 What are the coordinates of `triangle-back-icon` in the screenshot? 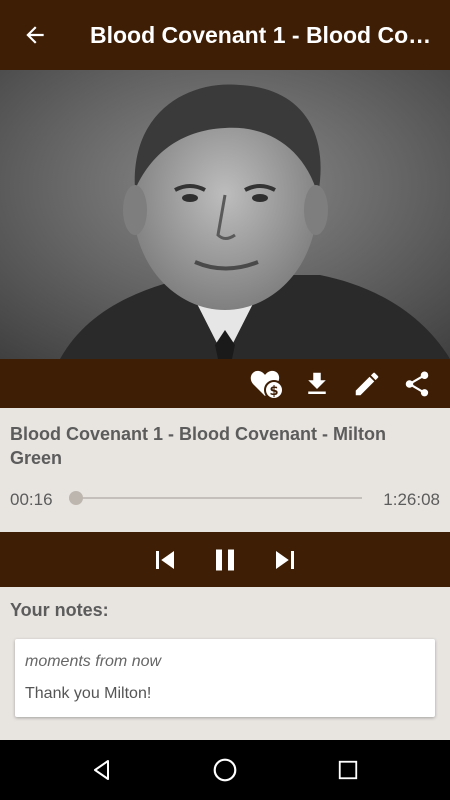 It's located at (101, 770).